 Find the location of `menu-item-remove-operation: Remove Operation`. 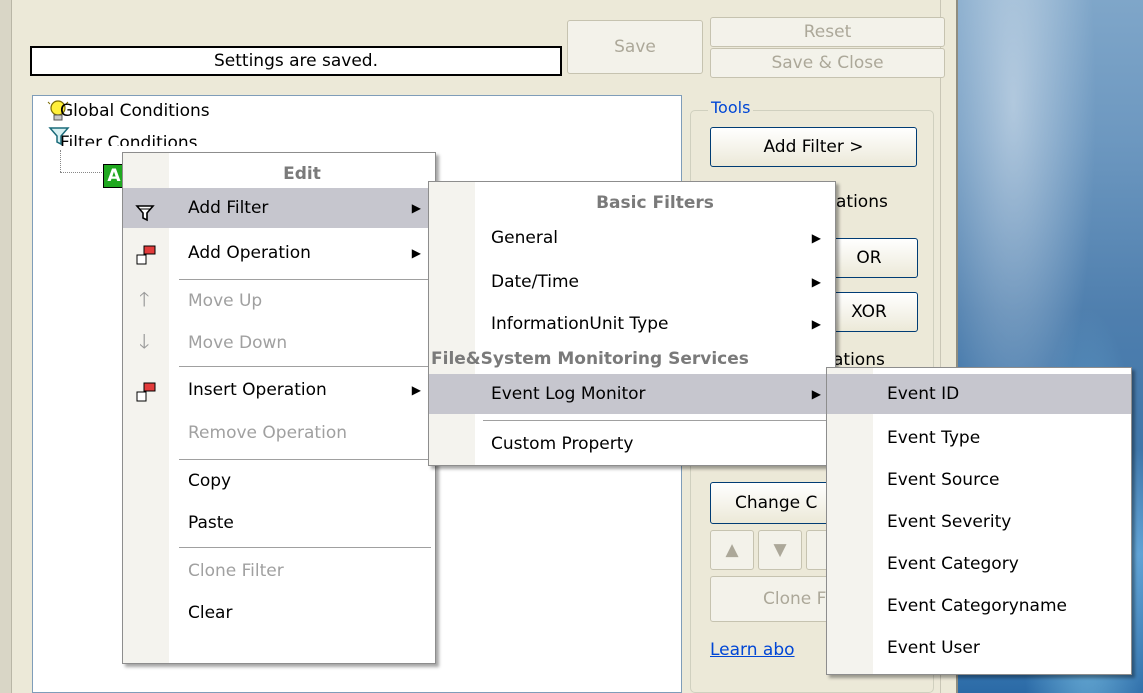

menu-item-remove-operation: Remove Operation is located at coordinates (279, 433).